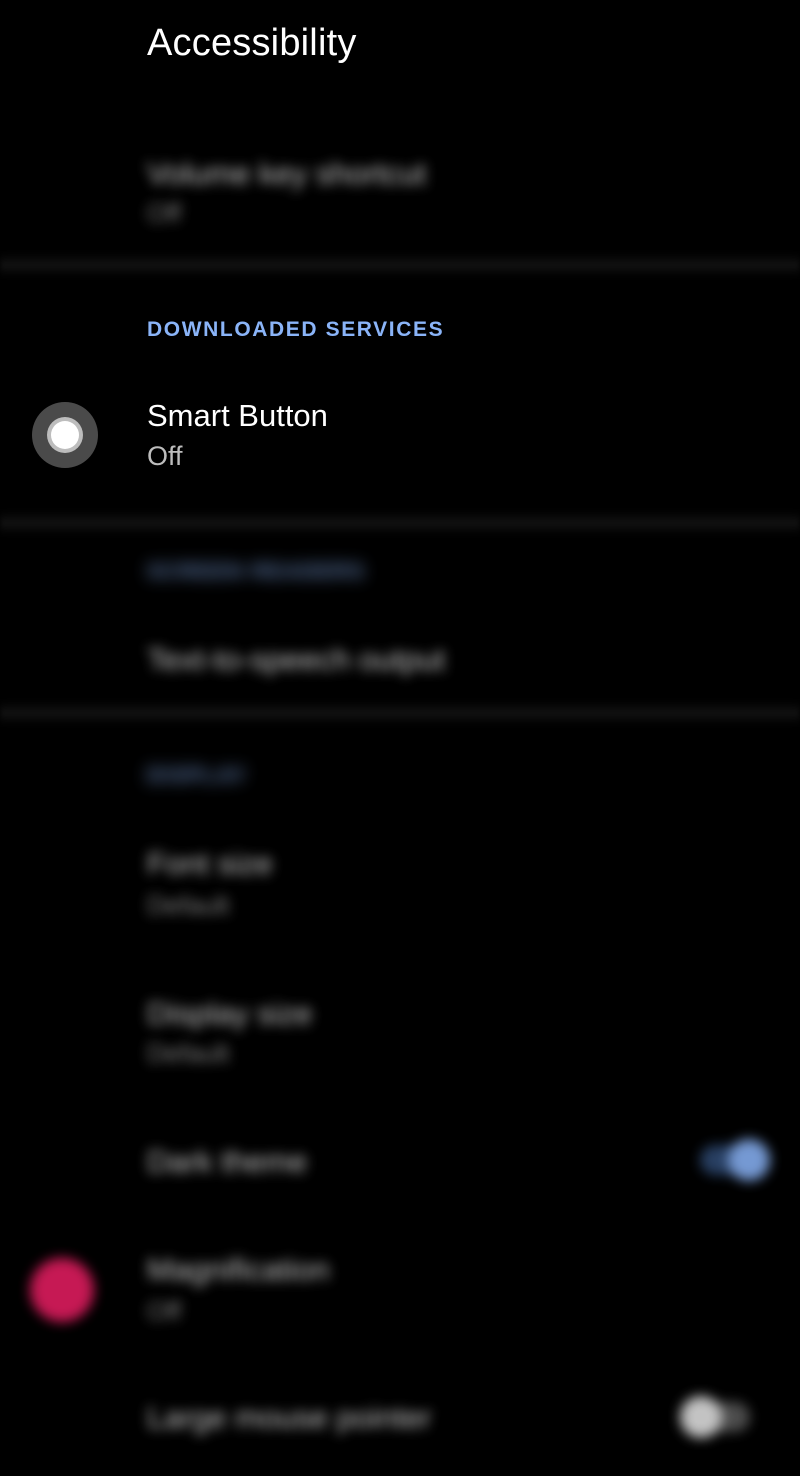 This screenshot has height=1476, width=800. Describe the element at coordinates (287, 173) in the screenshot. I see `volume-key-shortcut-title: Volume key shortcut` at that location.